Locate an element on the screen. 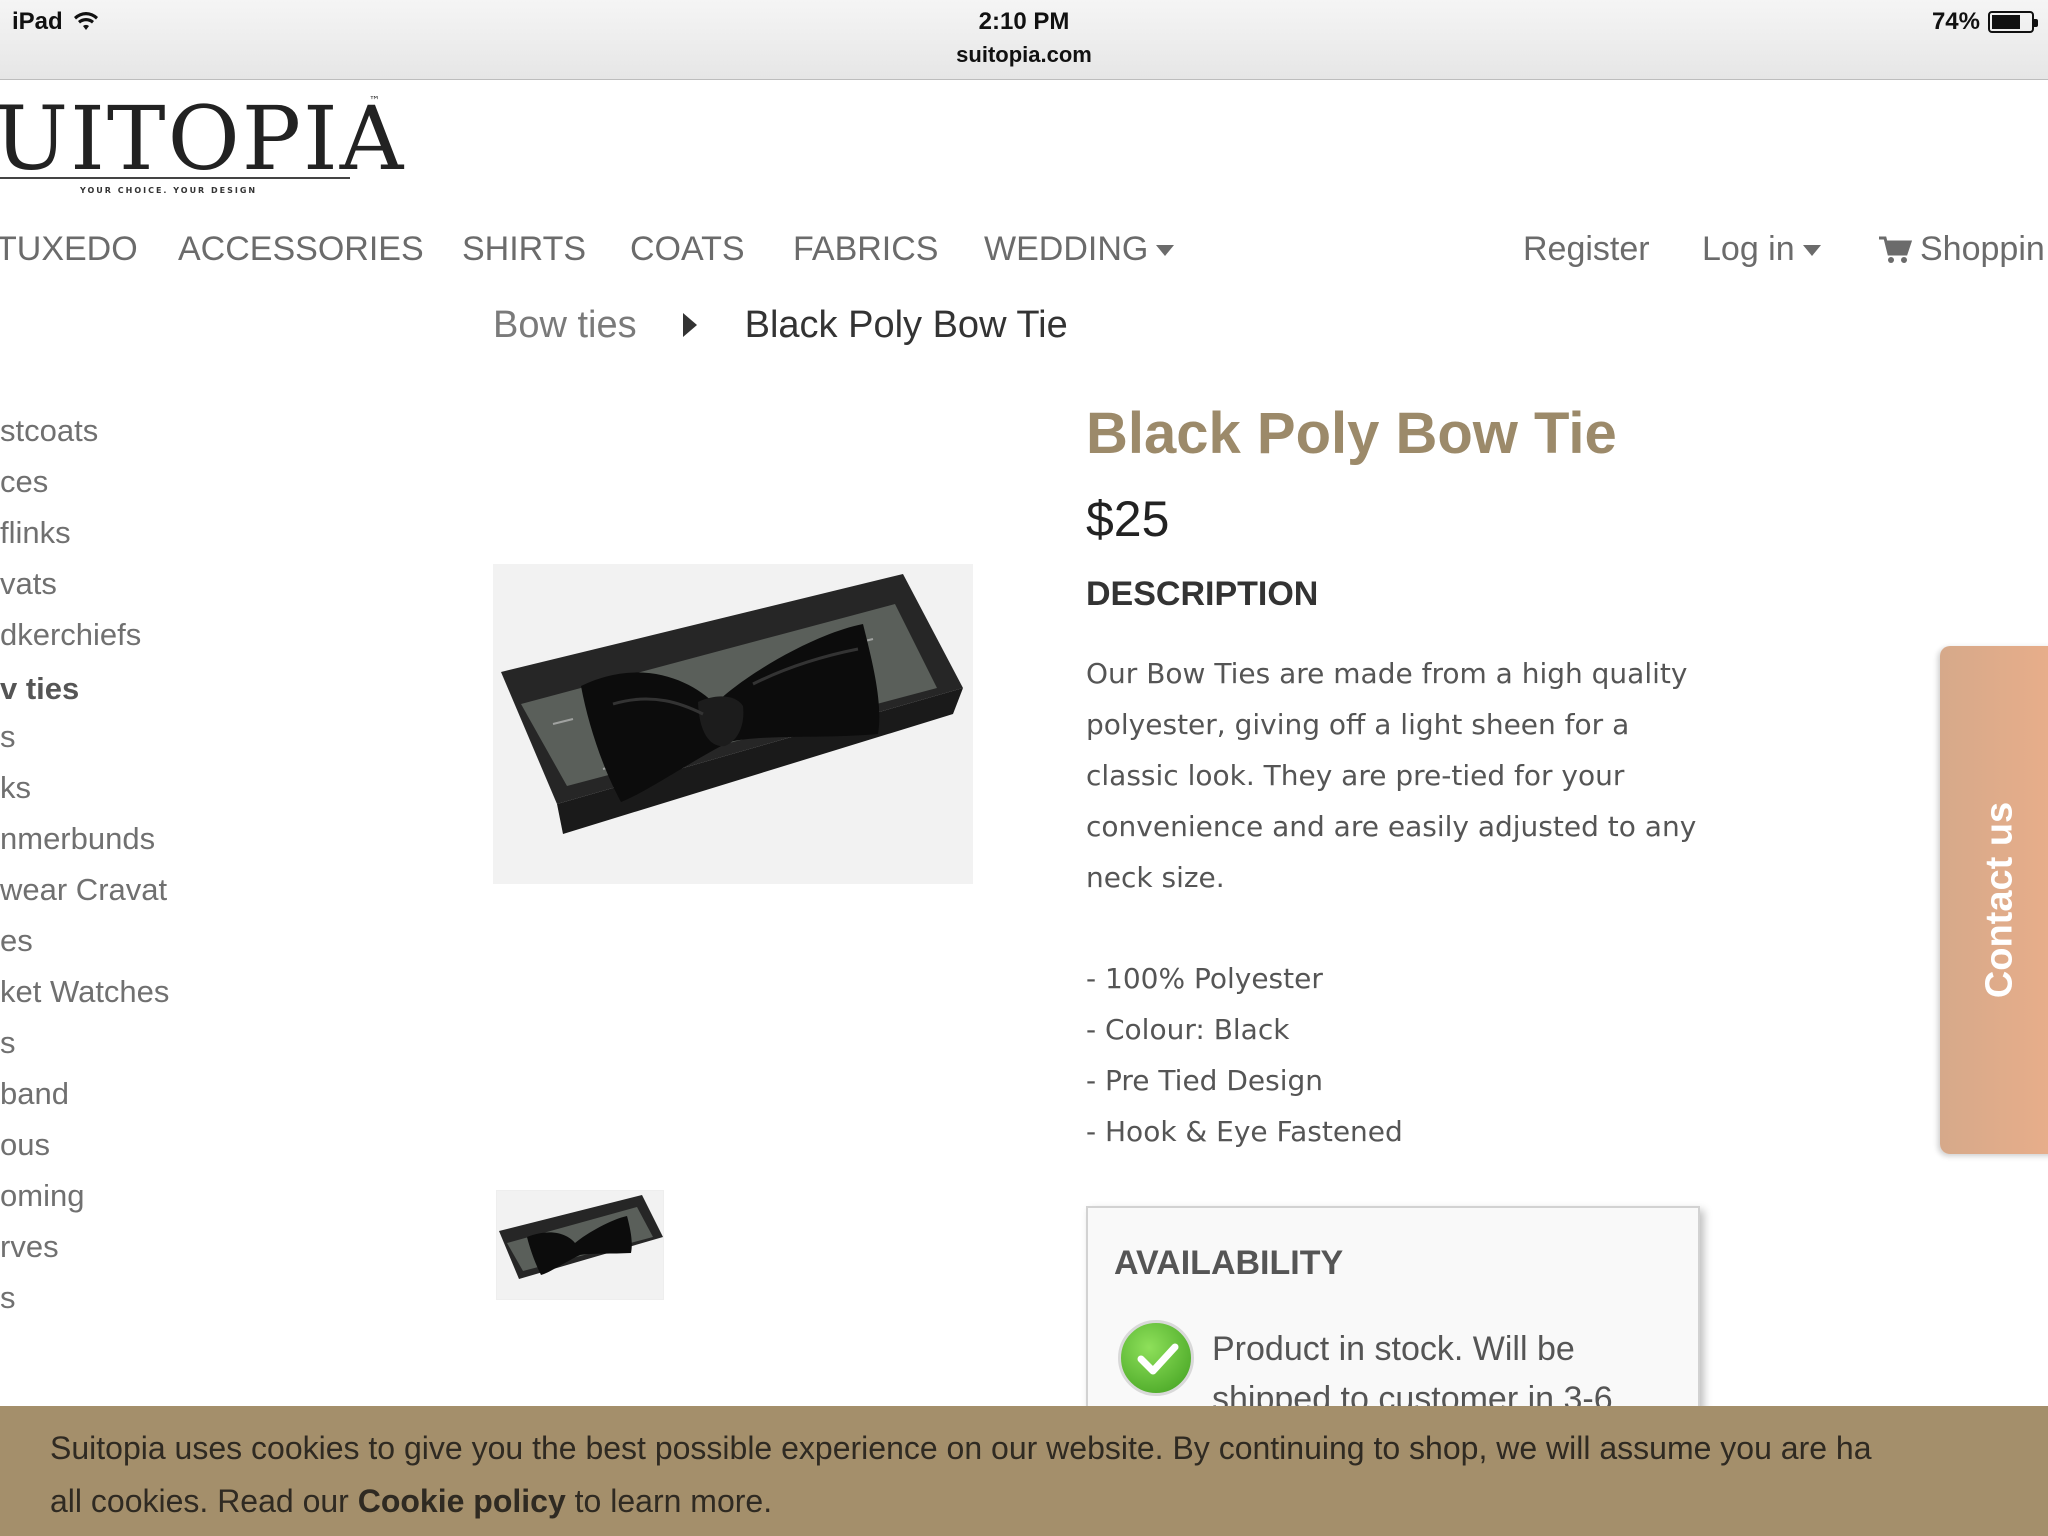  battery-level is located at coordinates (2006, 22).